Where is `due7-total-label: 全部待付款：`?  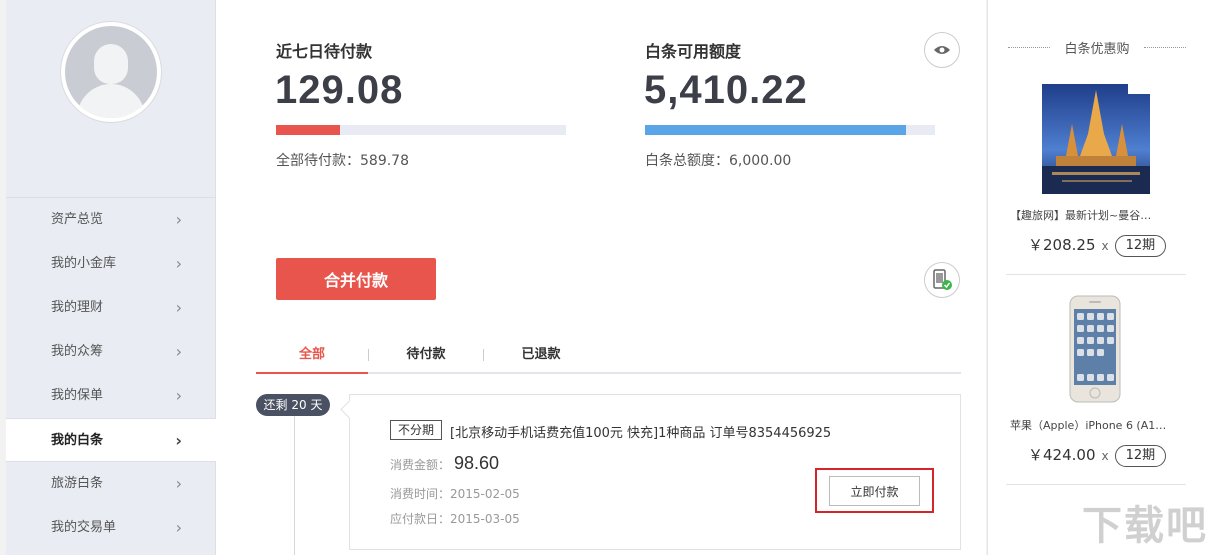 due7-total-label: 全部待付款： is located at coordinates (318, 161).